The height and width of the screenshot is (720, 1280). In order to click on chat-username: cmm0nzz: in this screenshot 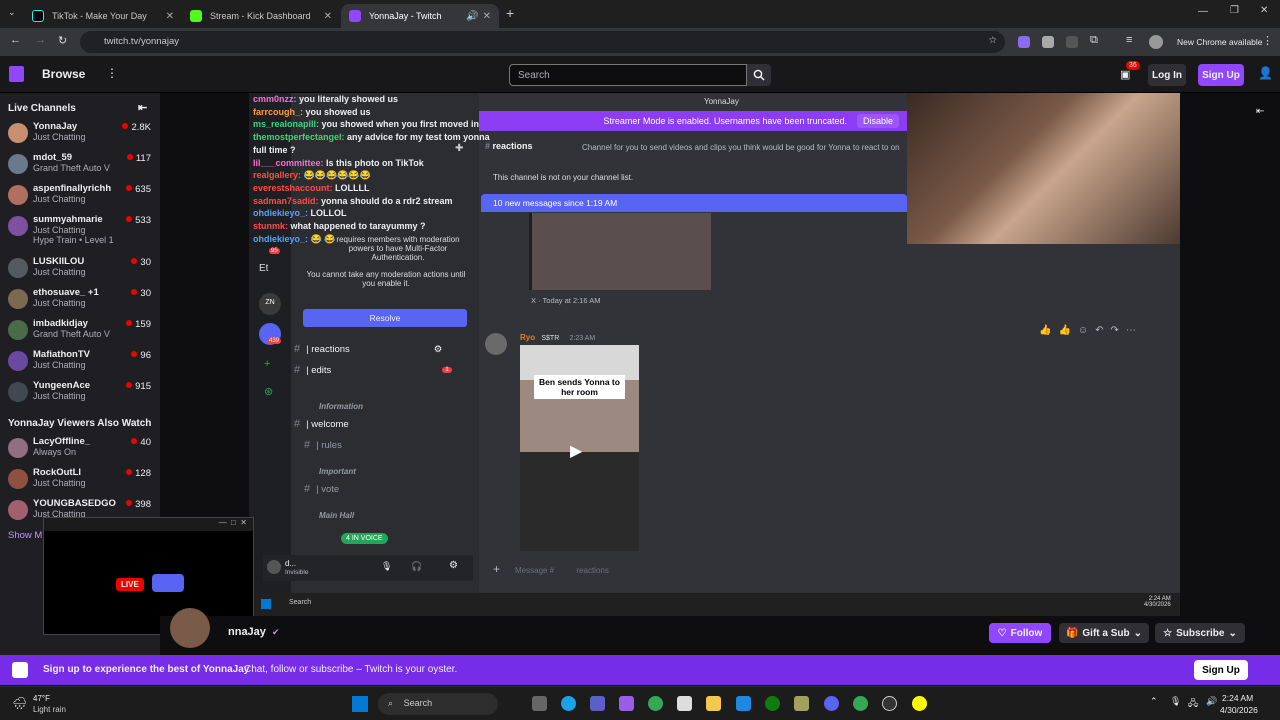, I will do `click(275, 99)`.